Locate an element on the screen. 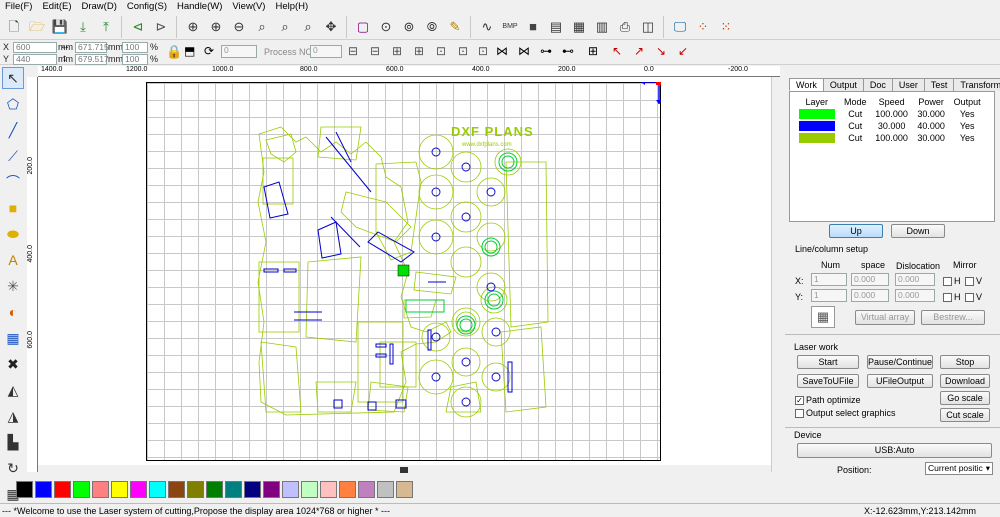 The width and height of the screenshot is (1000, 517). align-left-icon: ⊟ is located at coordinates (353, 51).